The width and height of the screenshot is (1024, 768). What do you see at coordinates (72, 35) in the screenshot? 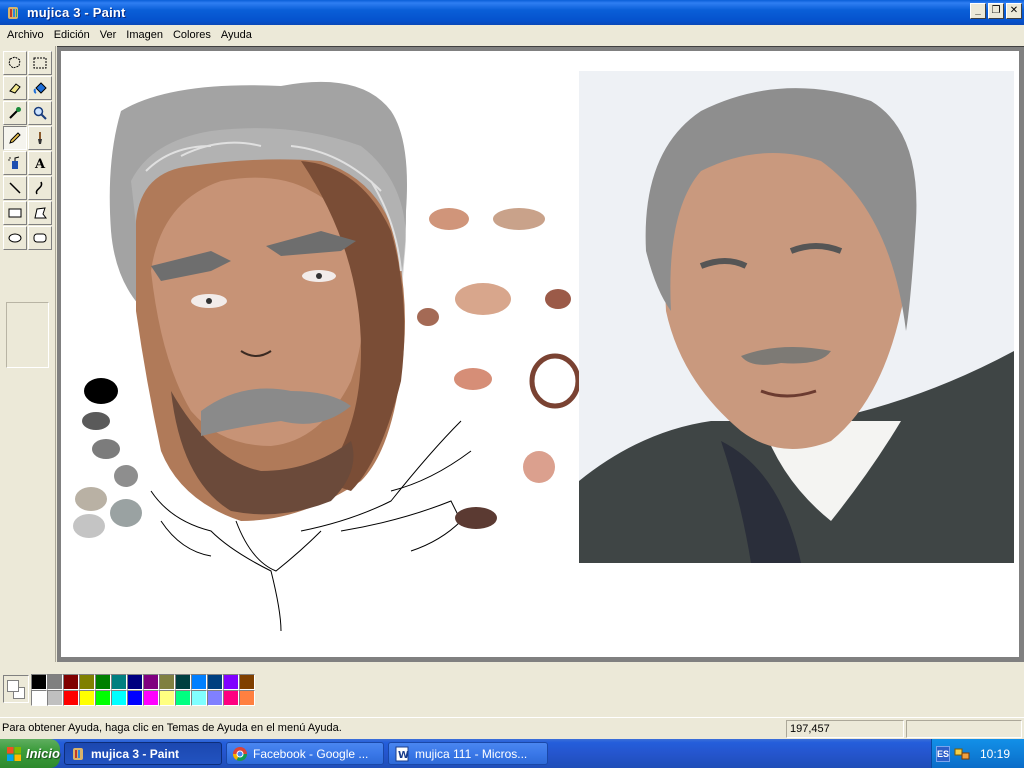
I see `menu-edicion: Edición` at bounding box center [72, 35].